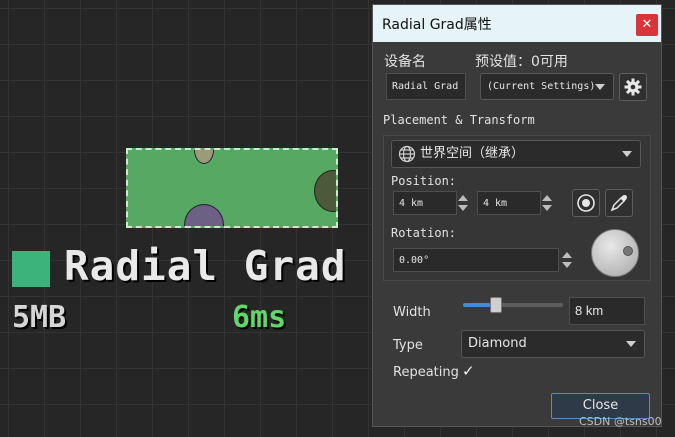 The width and height of the screenshot is (675, 437). What do you see at coordinates (513, 305) in the screenshot?
I see `width-slider` at bounding box center [513, 305].